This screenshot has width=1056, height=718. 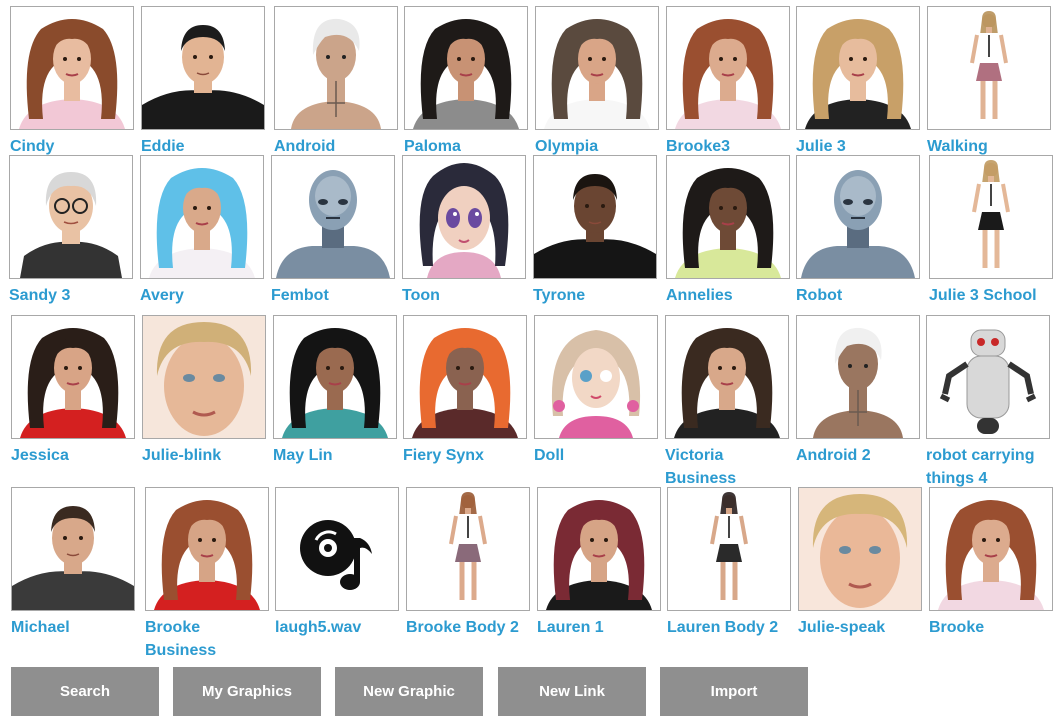 What do you see at coordinates (597, 455) in the screenshot?
I see `graphic-label: Doll` at bounding box center [597, 455].